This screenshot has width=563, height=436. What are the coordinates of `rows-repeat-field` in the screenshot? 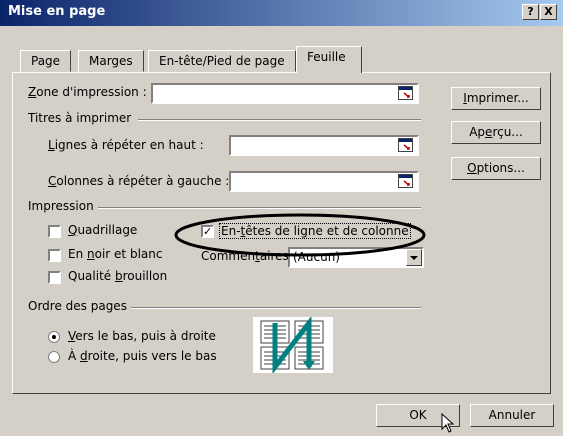 It's located at (324, 145).